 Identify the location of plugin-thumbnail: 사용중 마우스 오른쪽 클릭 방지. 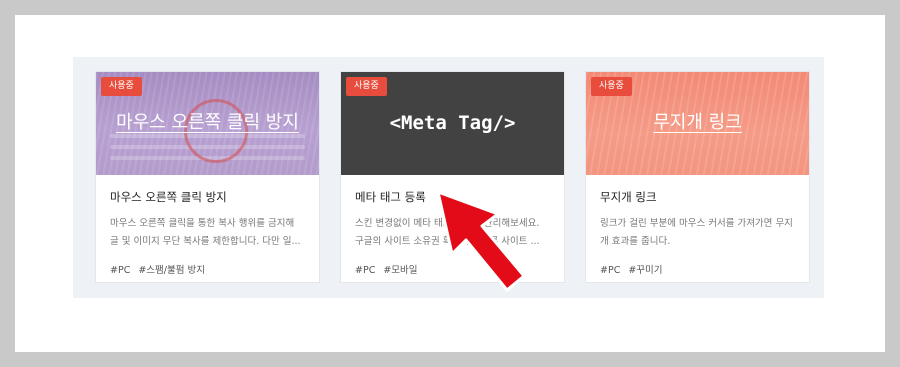
(207, 123).